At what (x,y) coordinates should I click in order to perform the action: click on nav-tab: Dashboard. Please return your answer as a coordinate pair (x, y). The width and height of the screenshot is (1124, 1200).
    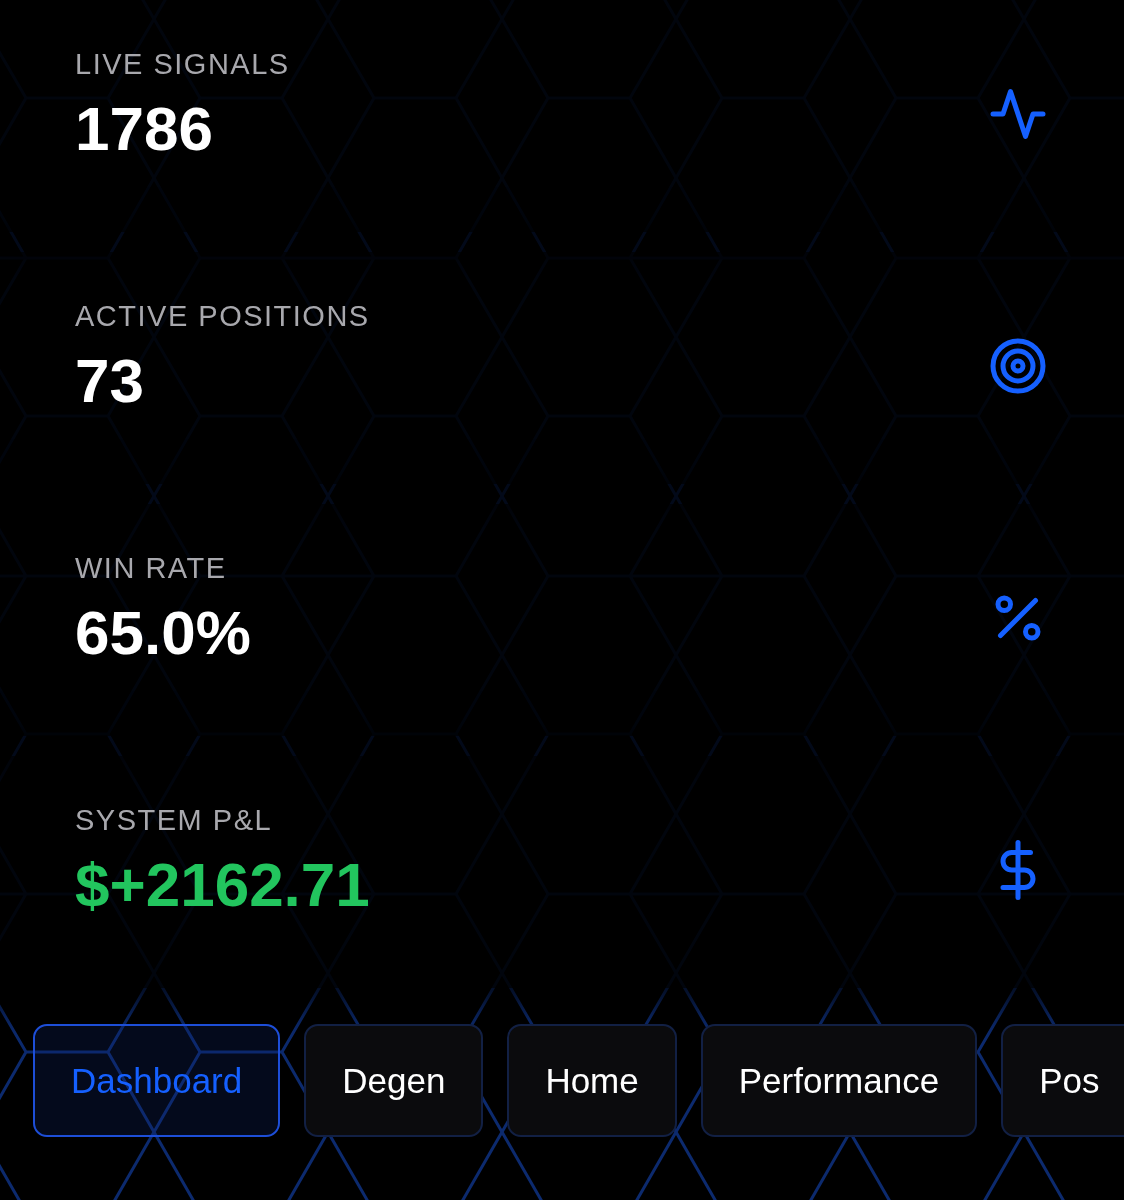
    Looking at the image, I should click on (157, 1080).